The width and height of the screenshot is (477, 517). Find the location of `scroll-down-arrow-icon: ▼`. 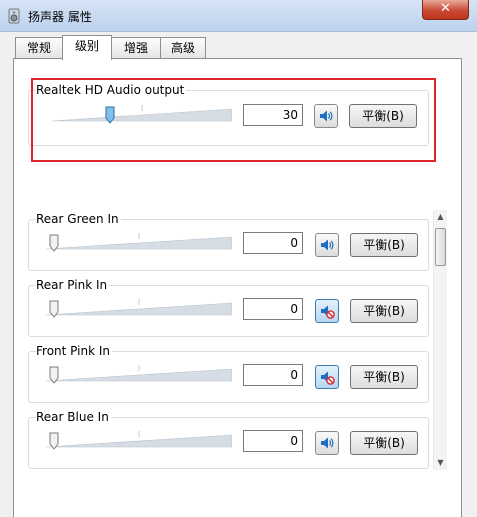

scroll-down-arrow-icon: ▼ is located at coordinates (440, 463).